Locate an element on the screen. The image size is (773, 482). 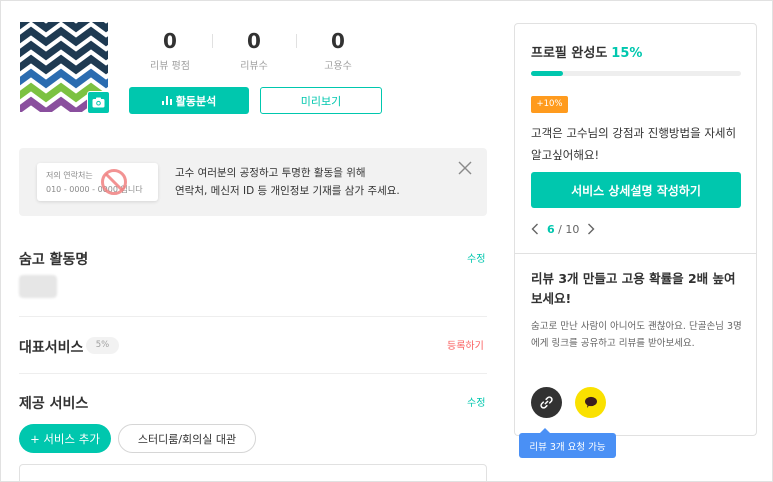
write-service-detail-button: 서비스 상세설명 작성하기 is located at coordinates (636, 190).